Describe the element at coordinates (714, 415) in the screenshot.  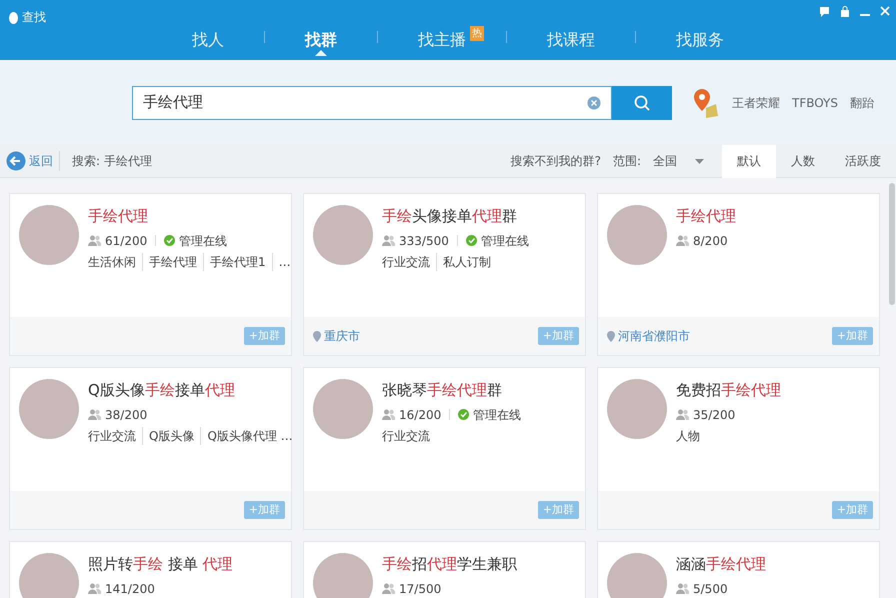
I see `member-count: 35/200` at that location.